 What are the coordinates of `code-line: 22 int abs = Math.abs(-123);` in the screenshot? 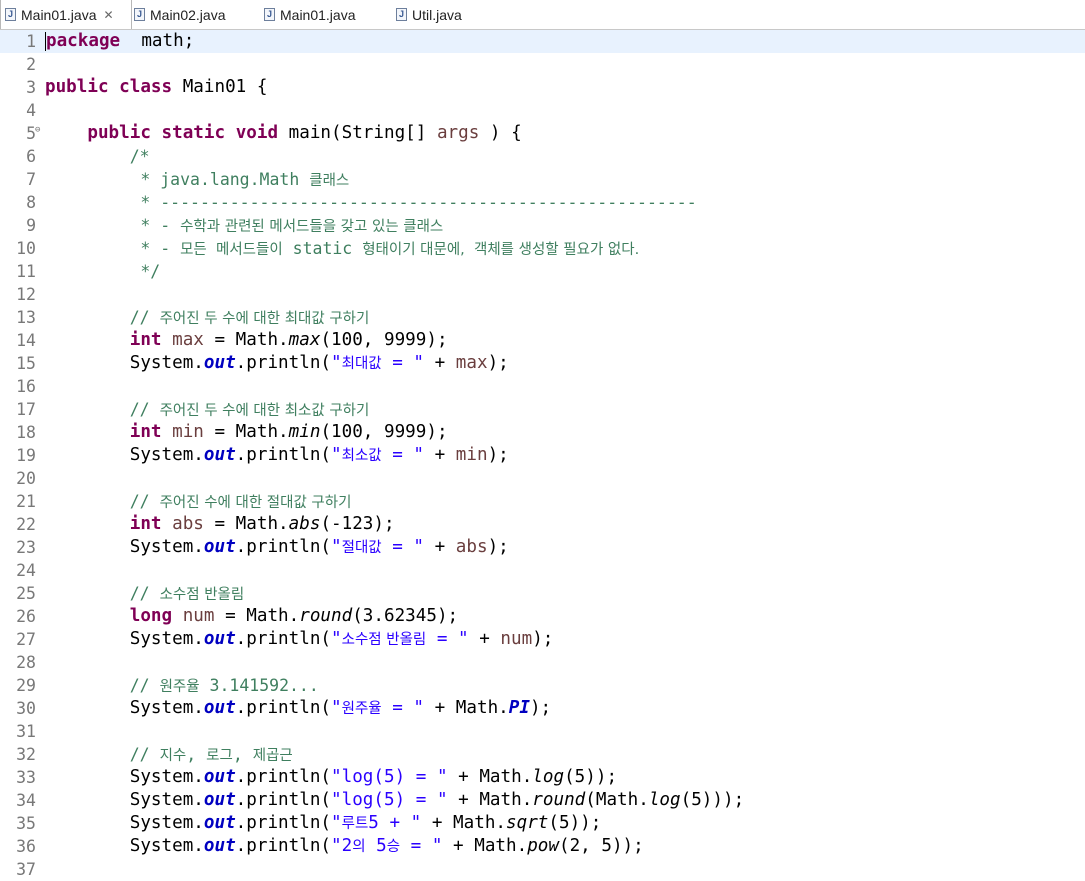 It's located at (542, 524).